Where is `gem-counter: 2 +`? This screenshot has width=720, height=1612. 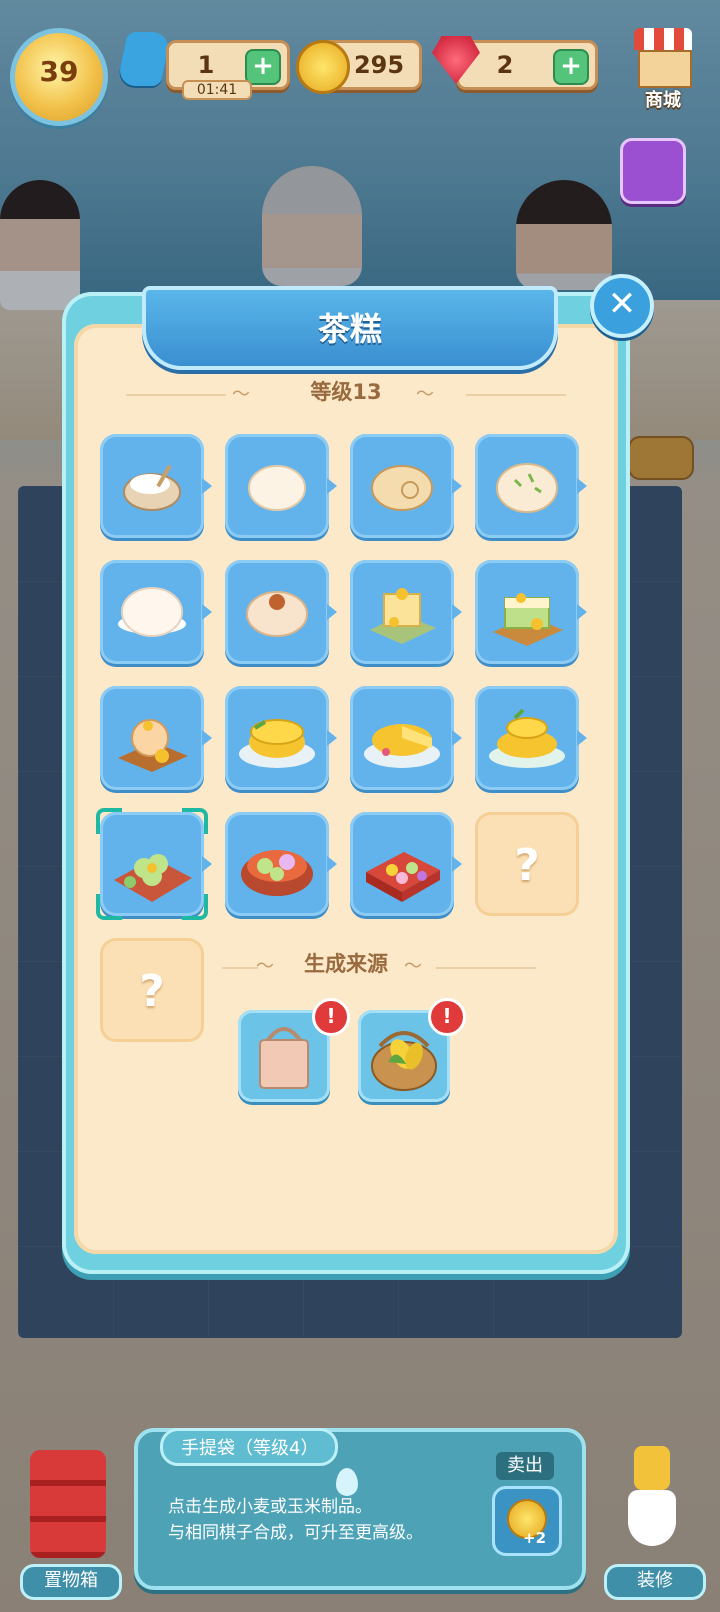
gem-counter: 2 + is located at coordinates (527, 65).